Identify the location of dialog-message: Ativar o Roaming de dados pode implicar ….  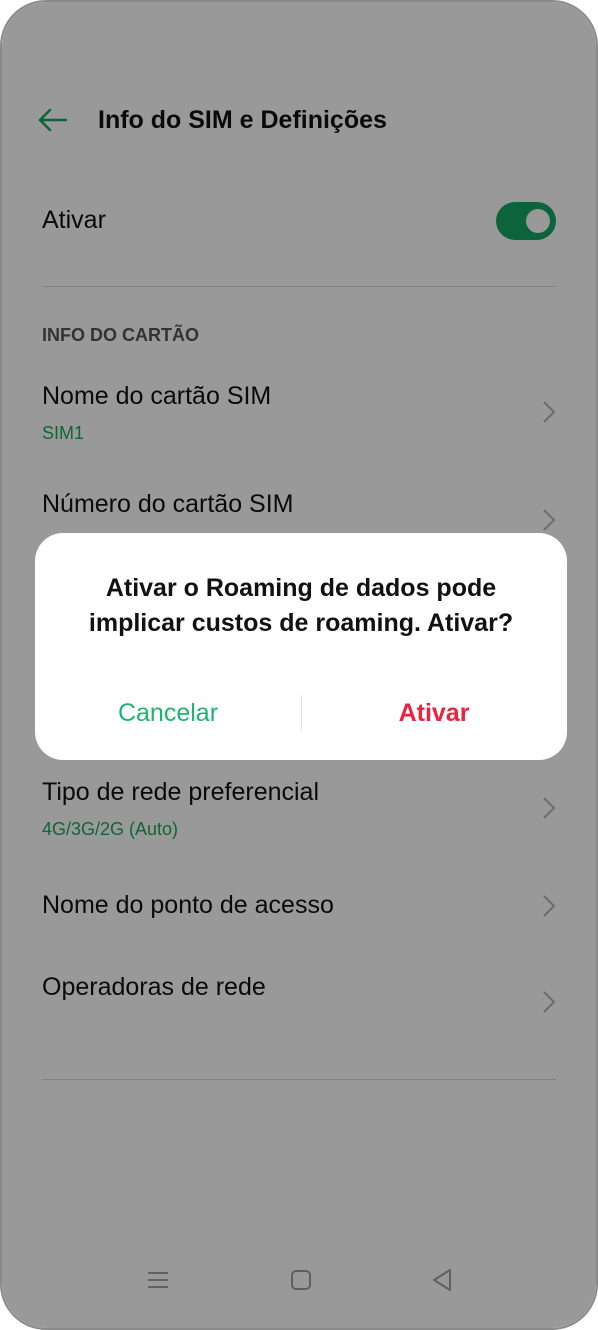
(301, 605).